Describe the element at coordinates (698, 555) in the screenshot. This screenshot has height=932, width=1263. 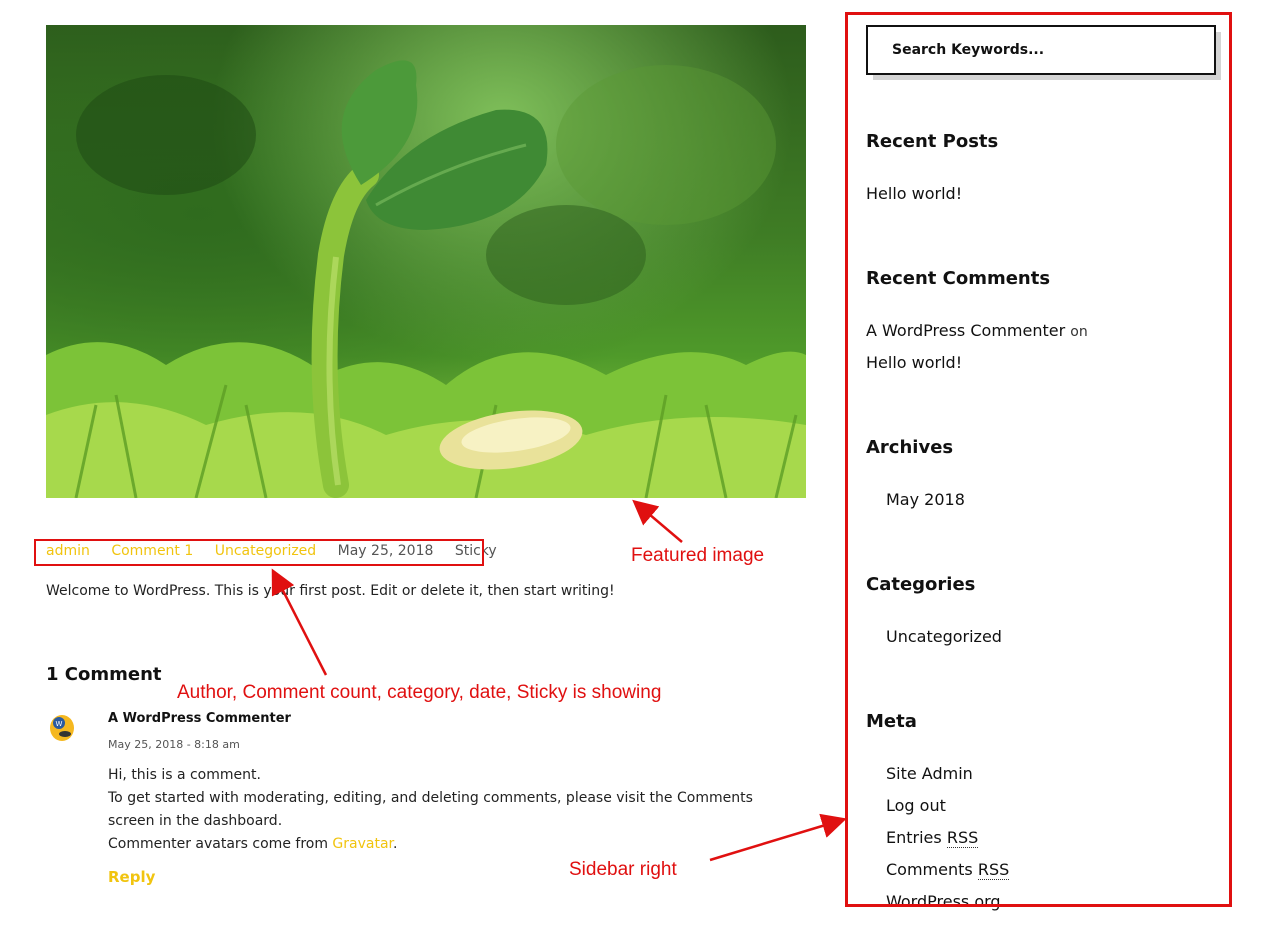
I see `featured-annotation-label: Featured image` at that location.